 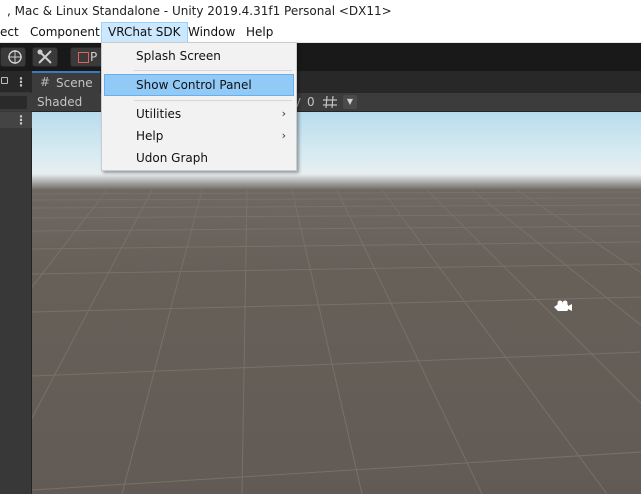 I want to click on menu-option-udon-graph: Udon Graph, so click(x=199, y=158).